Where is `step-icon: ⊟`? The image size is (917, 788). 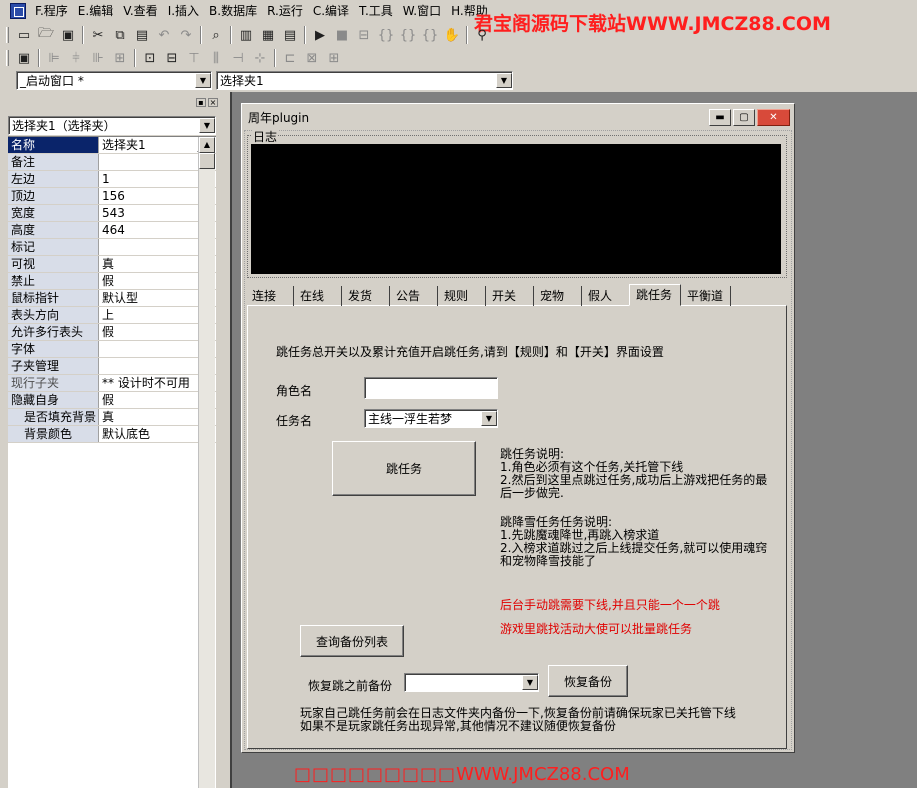
step-icon: ⊟ is located at coordinates (364, 35).